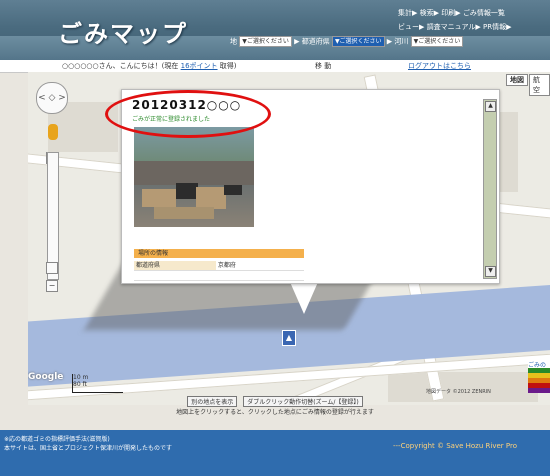  What do you see at coordinates (455, 446) in the screenshot?
I see `copyright-text: ---Copyright © Save Hozu River Pro` at bounding box center [455, 446].